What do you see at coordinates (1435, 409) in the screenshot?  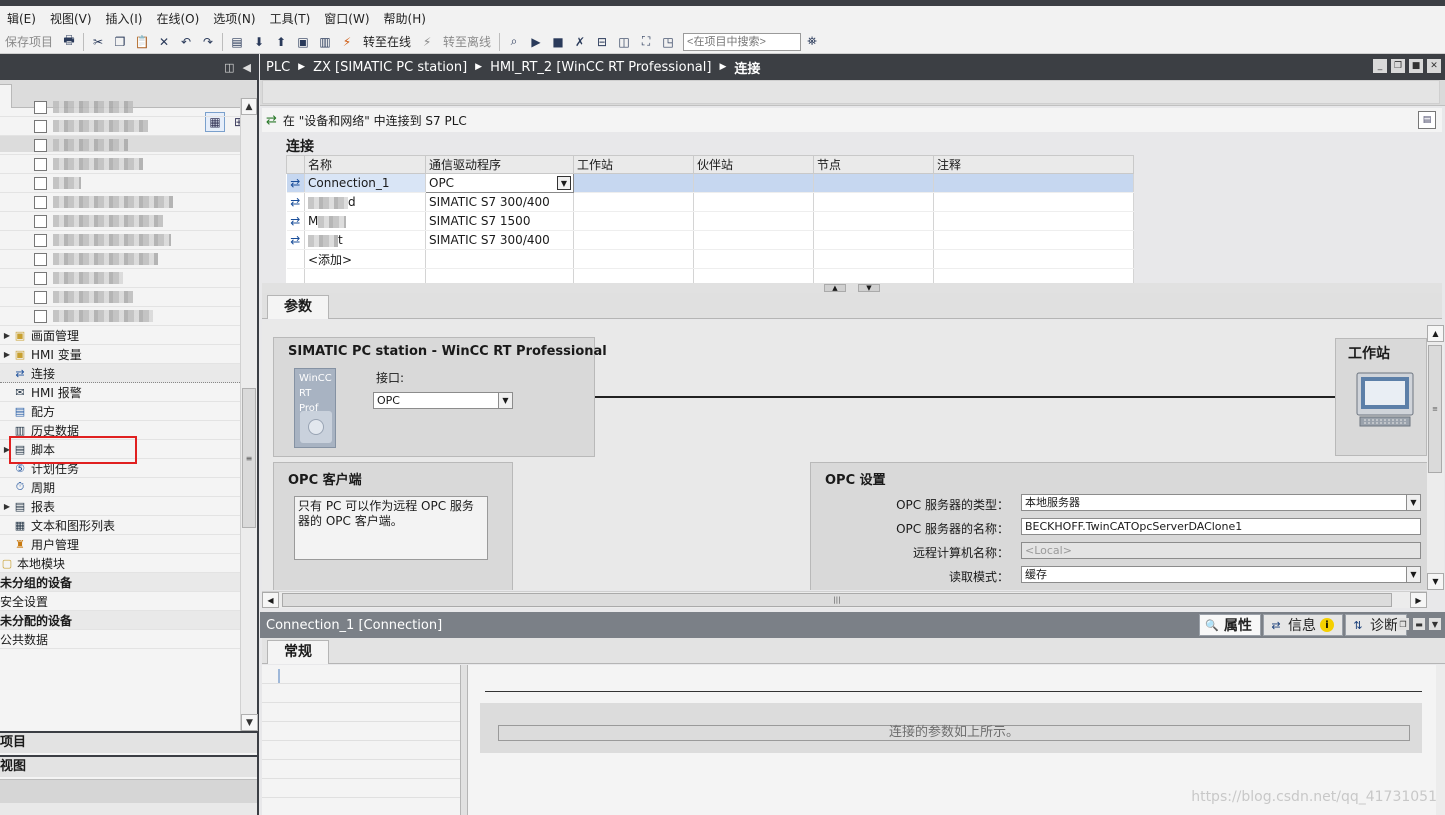 I see `scroll-thumb: ≡` at bounding box center [1435, 409].